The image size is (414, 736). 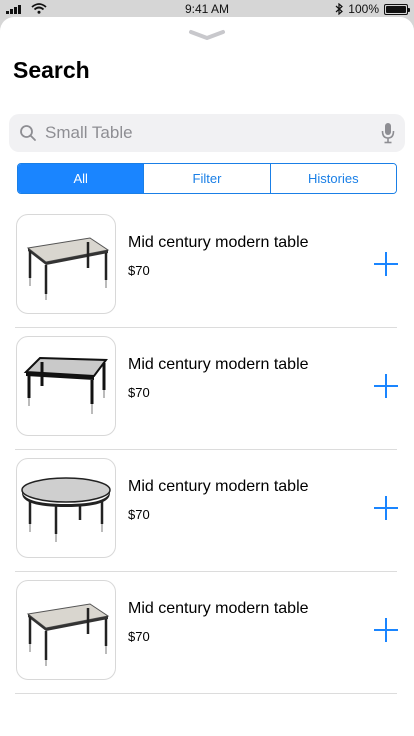 I want to click on segment-filter: Filter, so click(x=206, y=178).